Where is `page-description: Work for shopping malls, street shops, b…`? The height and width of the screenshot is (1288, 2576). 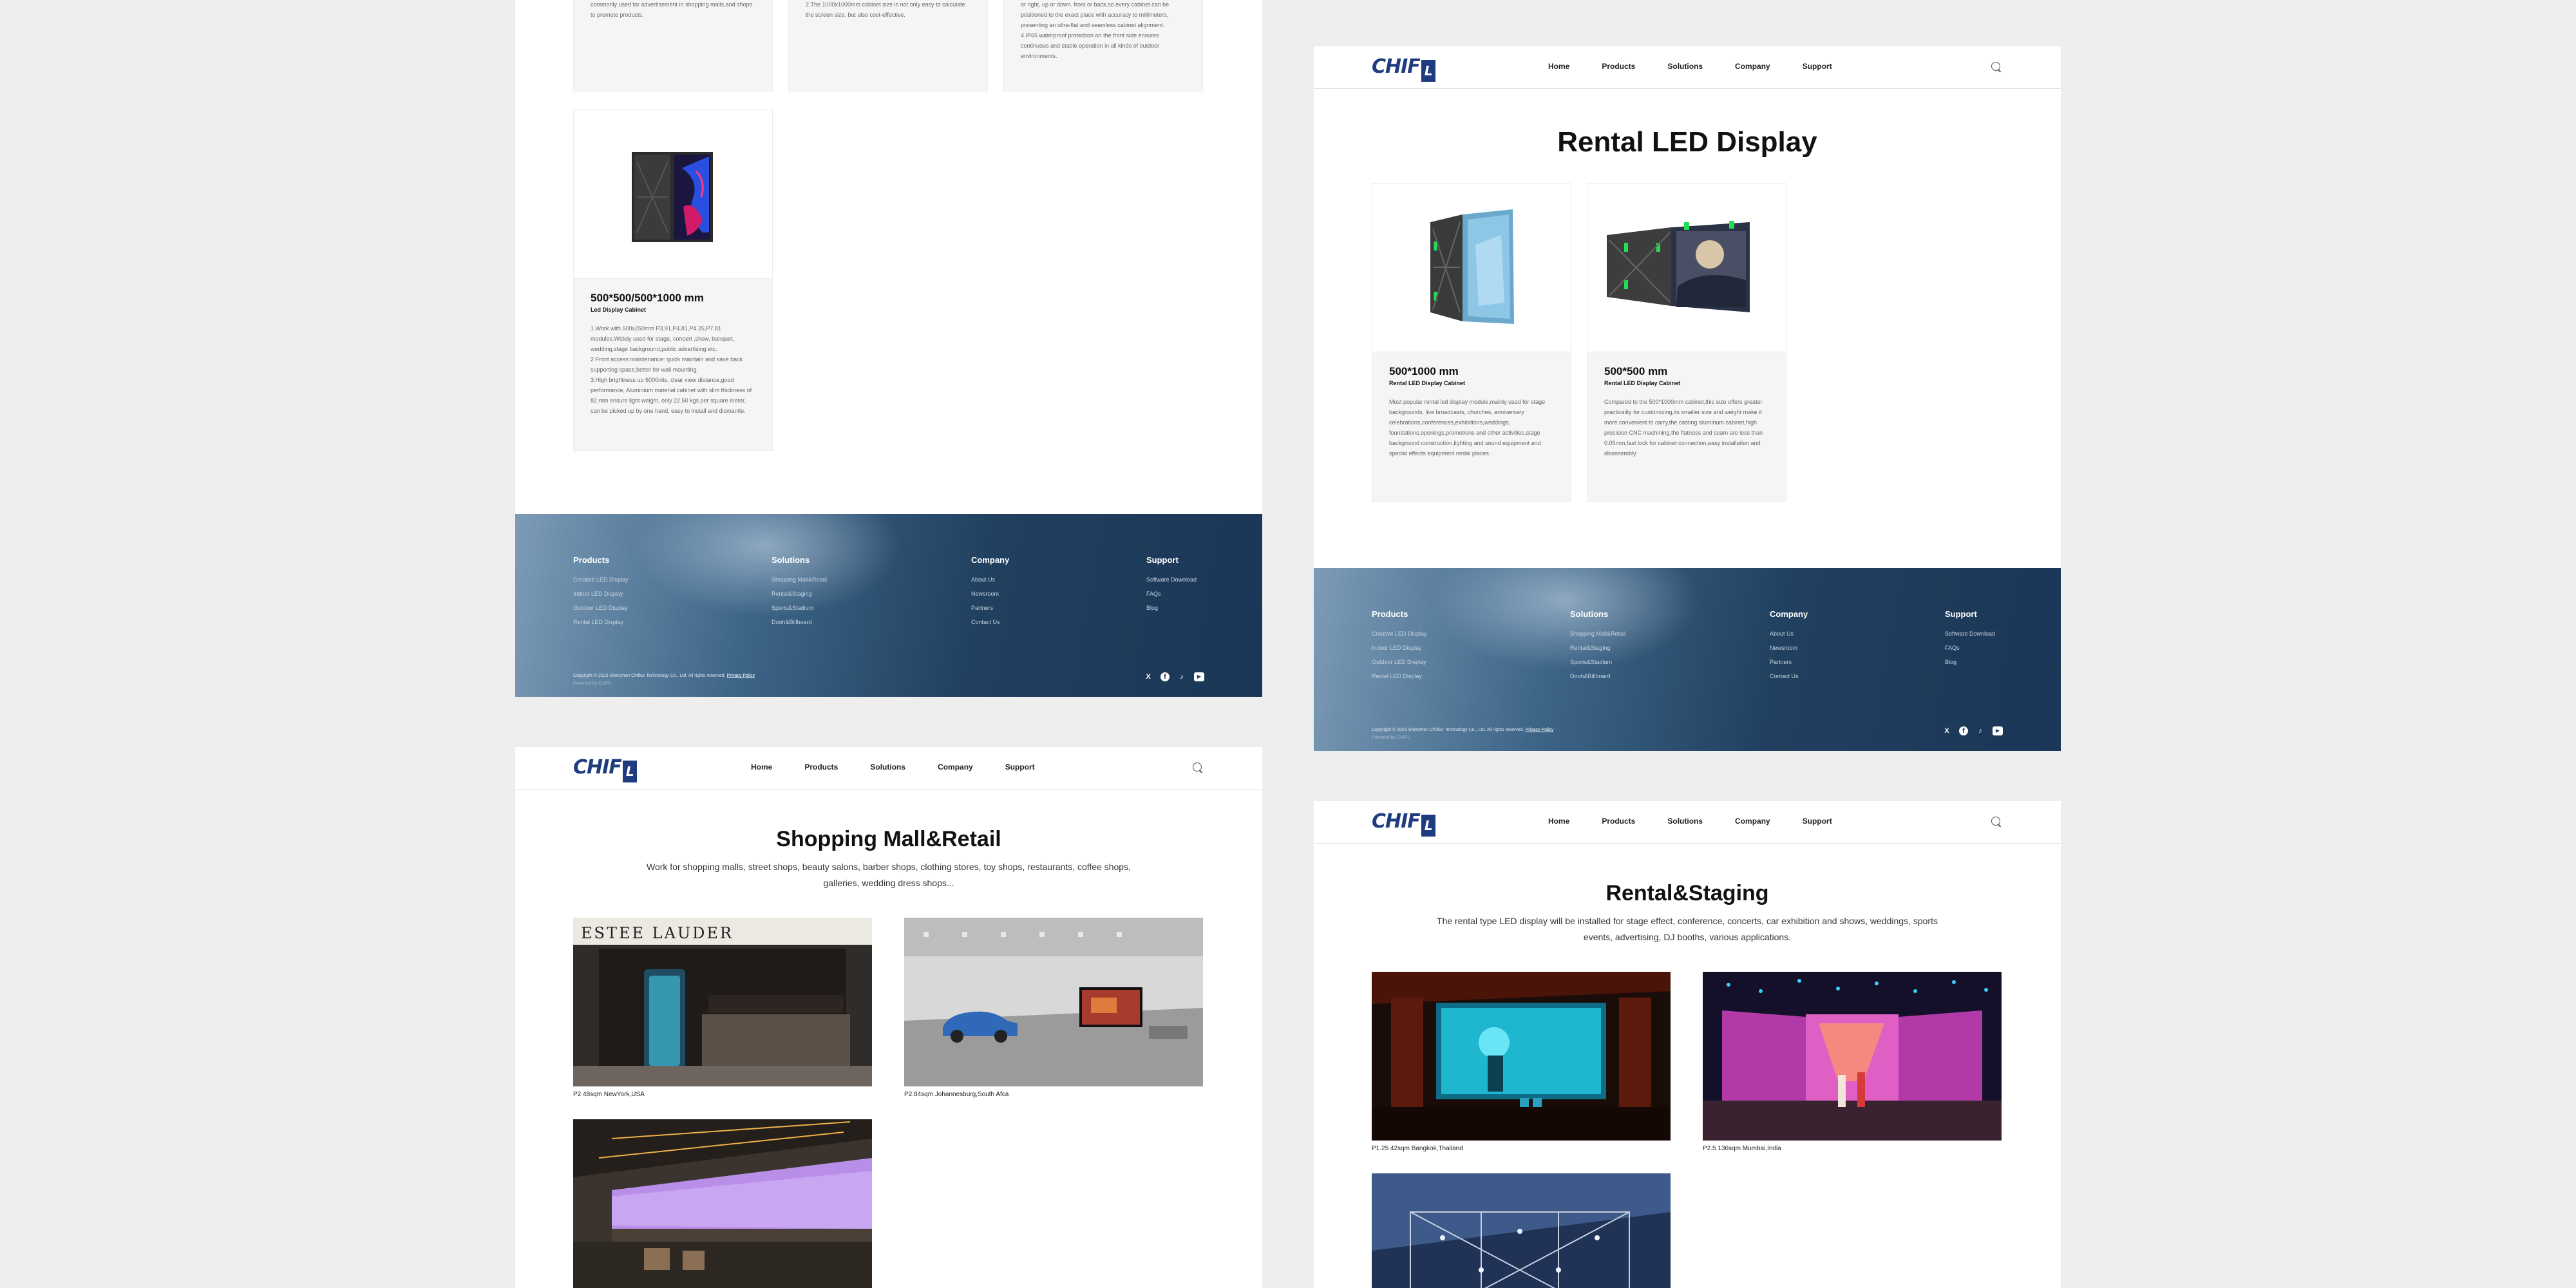 page-description: Work for shopping malls, street shops, b… is located at coordinates (889, 875).